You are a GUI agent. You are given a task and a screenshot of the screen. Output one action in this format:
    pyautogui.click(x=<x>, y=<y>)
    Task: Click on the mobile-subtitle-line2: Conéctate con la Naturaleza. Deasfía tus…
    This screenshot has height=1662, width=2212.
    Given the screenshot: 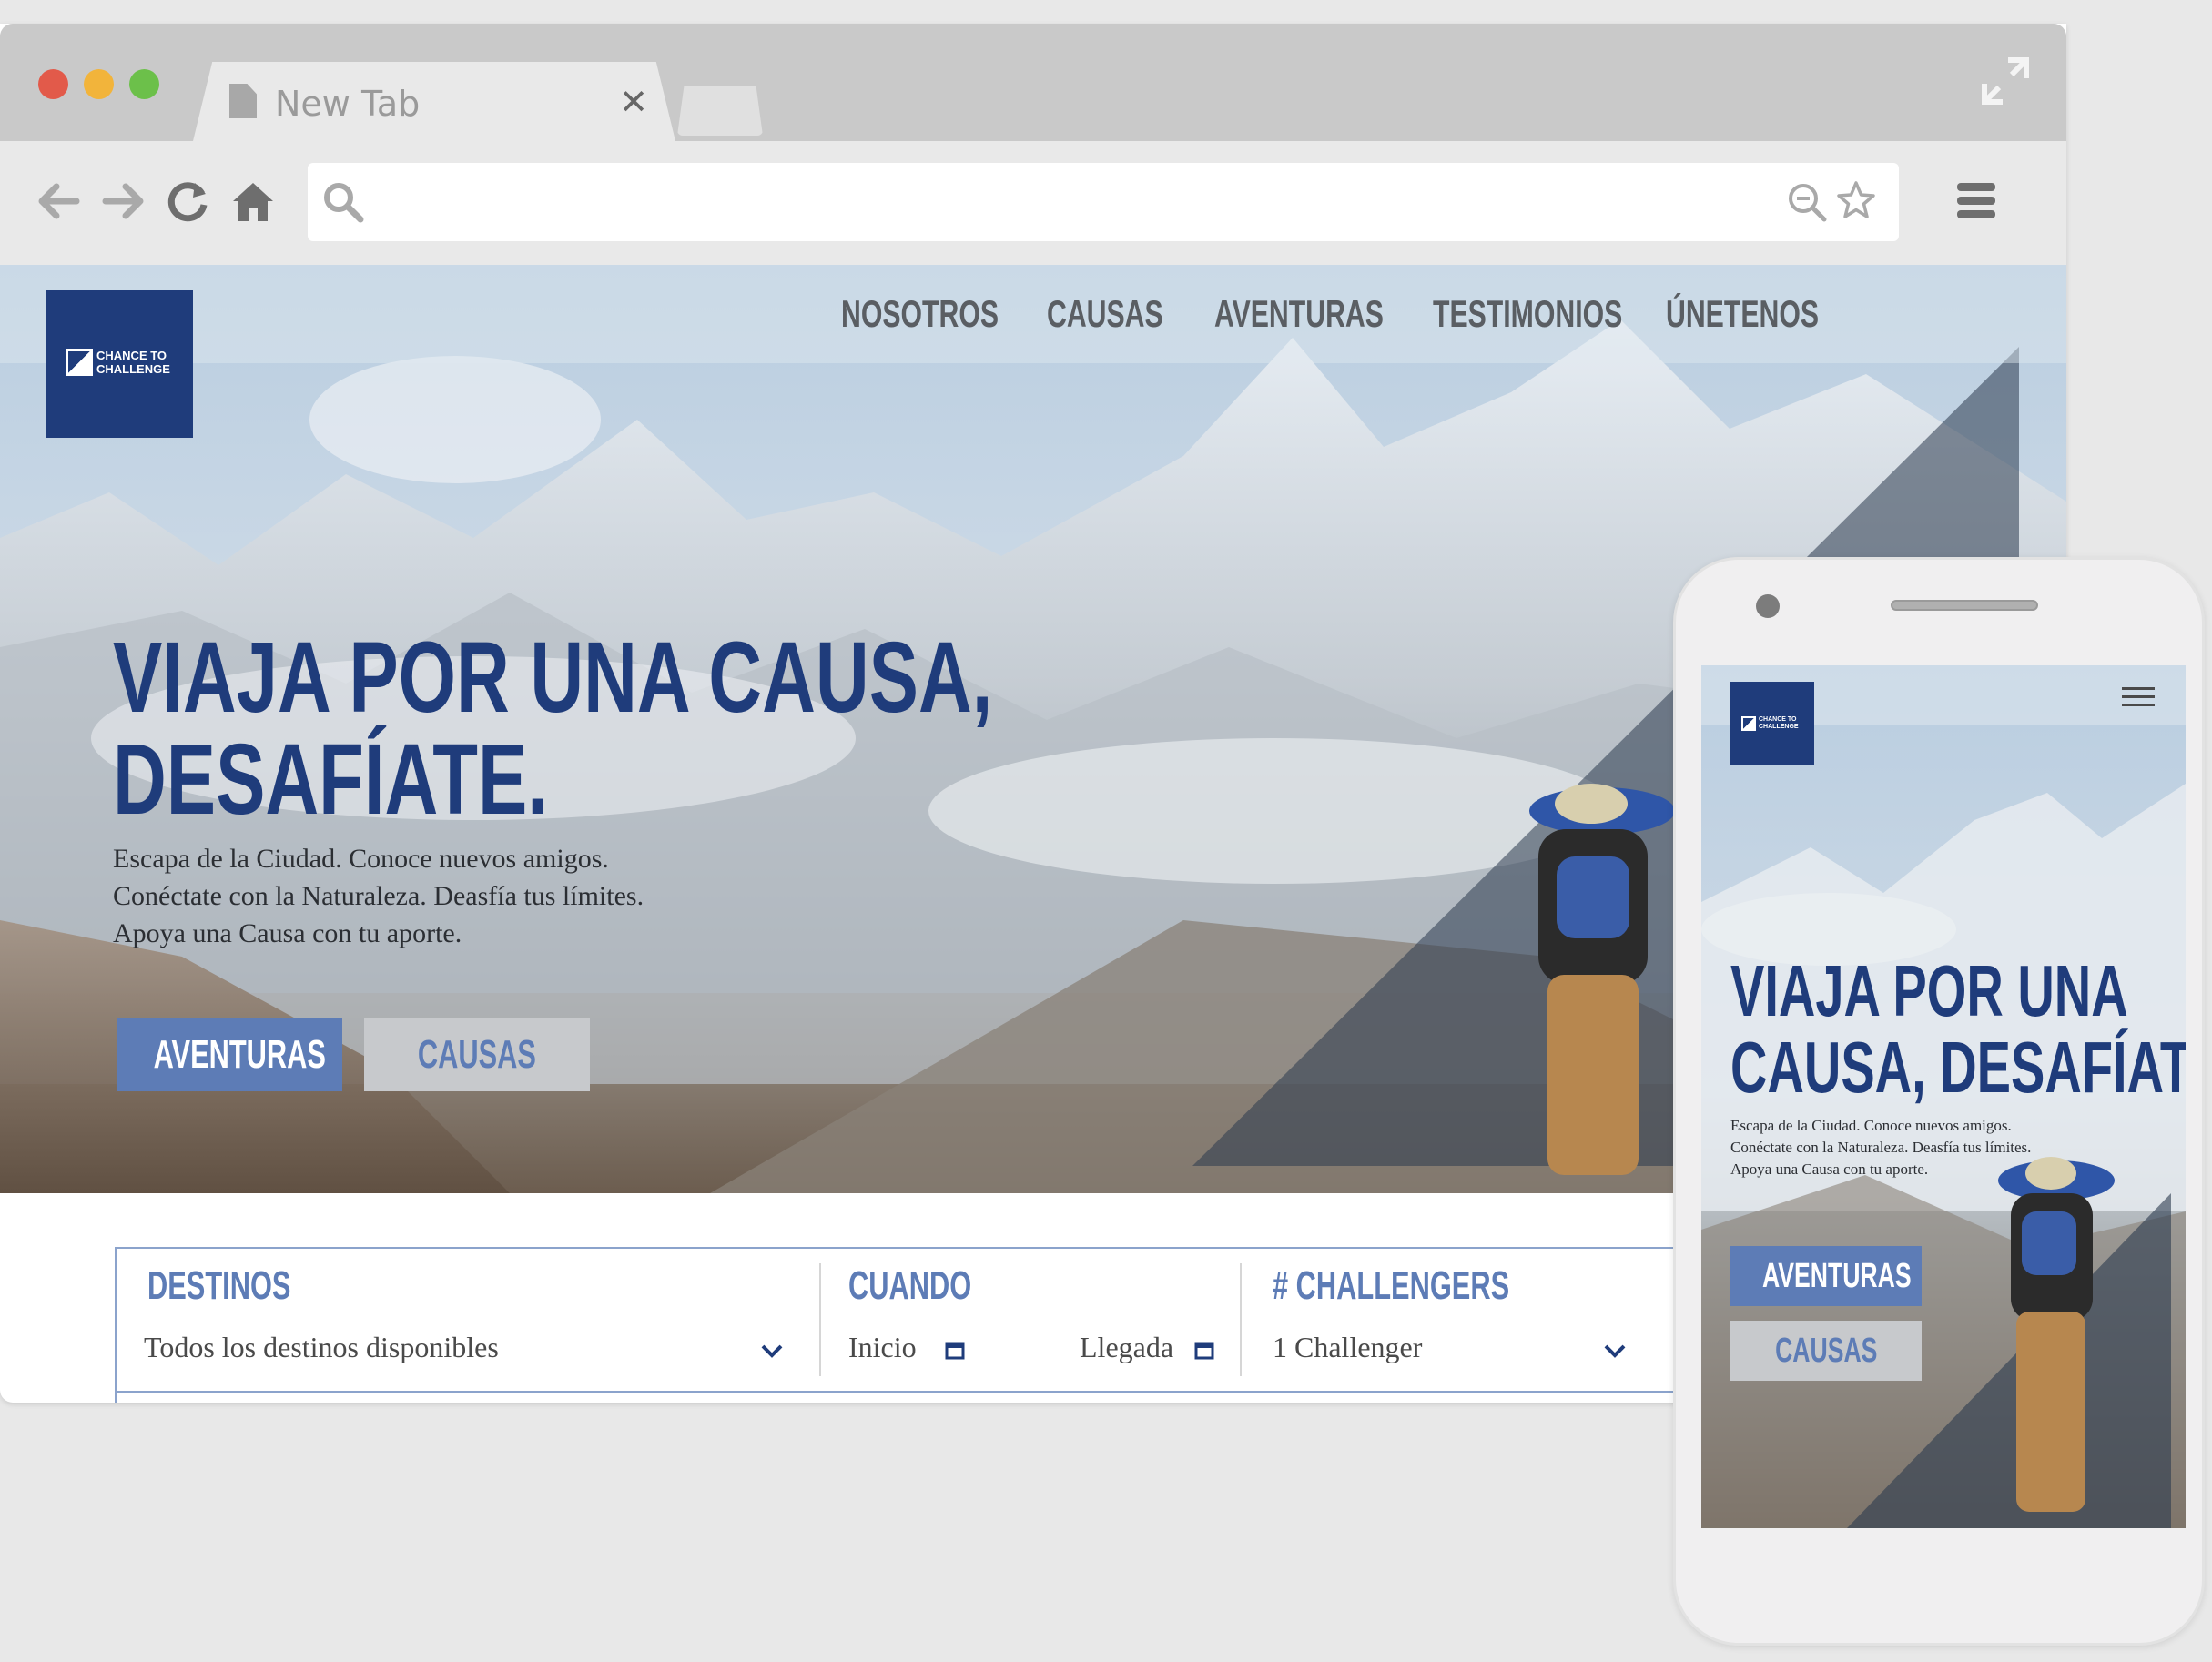 What is the action you would take?
    pyautogui.click(x=1881, y=1147)
    